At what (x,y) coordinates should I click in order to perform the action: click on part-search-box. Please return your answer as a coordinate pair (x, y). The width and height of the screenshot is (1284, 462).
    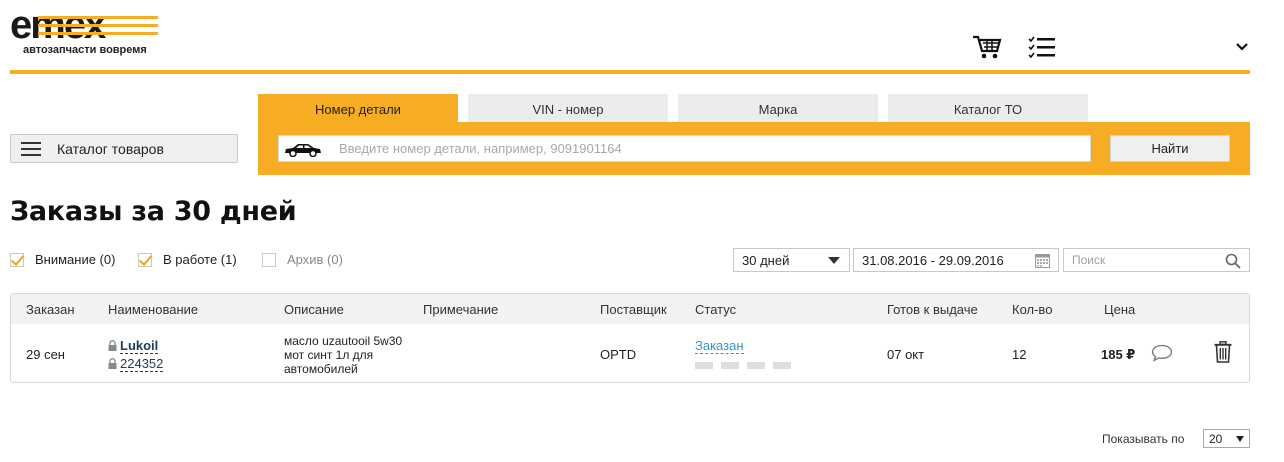
    Looking at the image, I should click on (684, 148).